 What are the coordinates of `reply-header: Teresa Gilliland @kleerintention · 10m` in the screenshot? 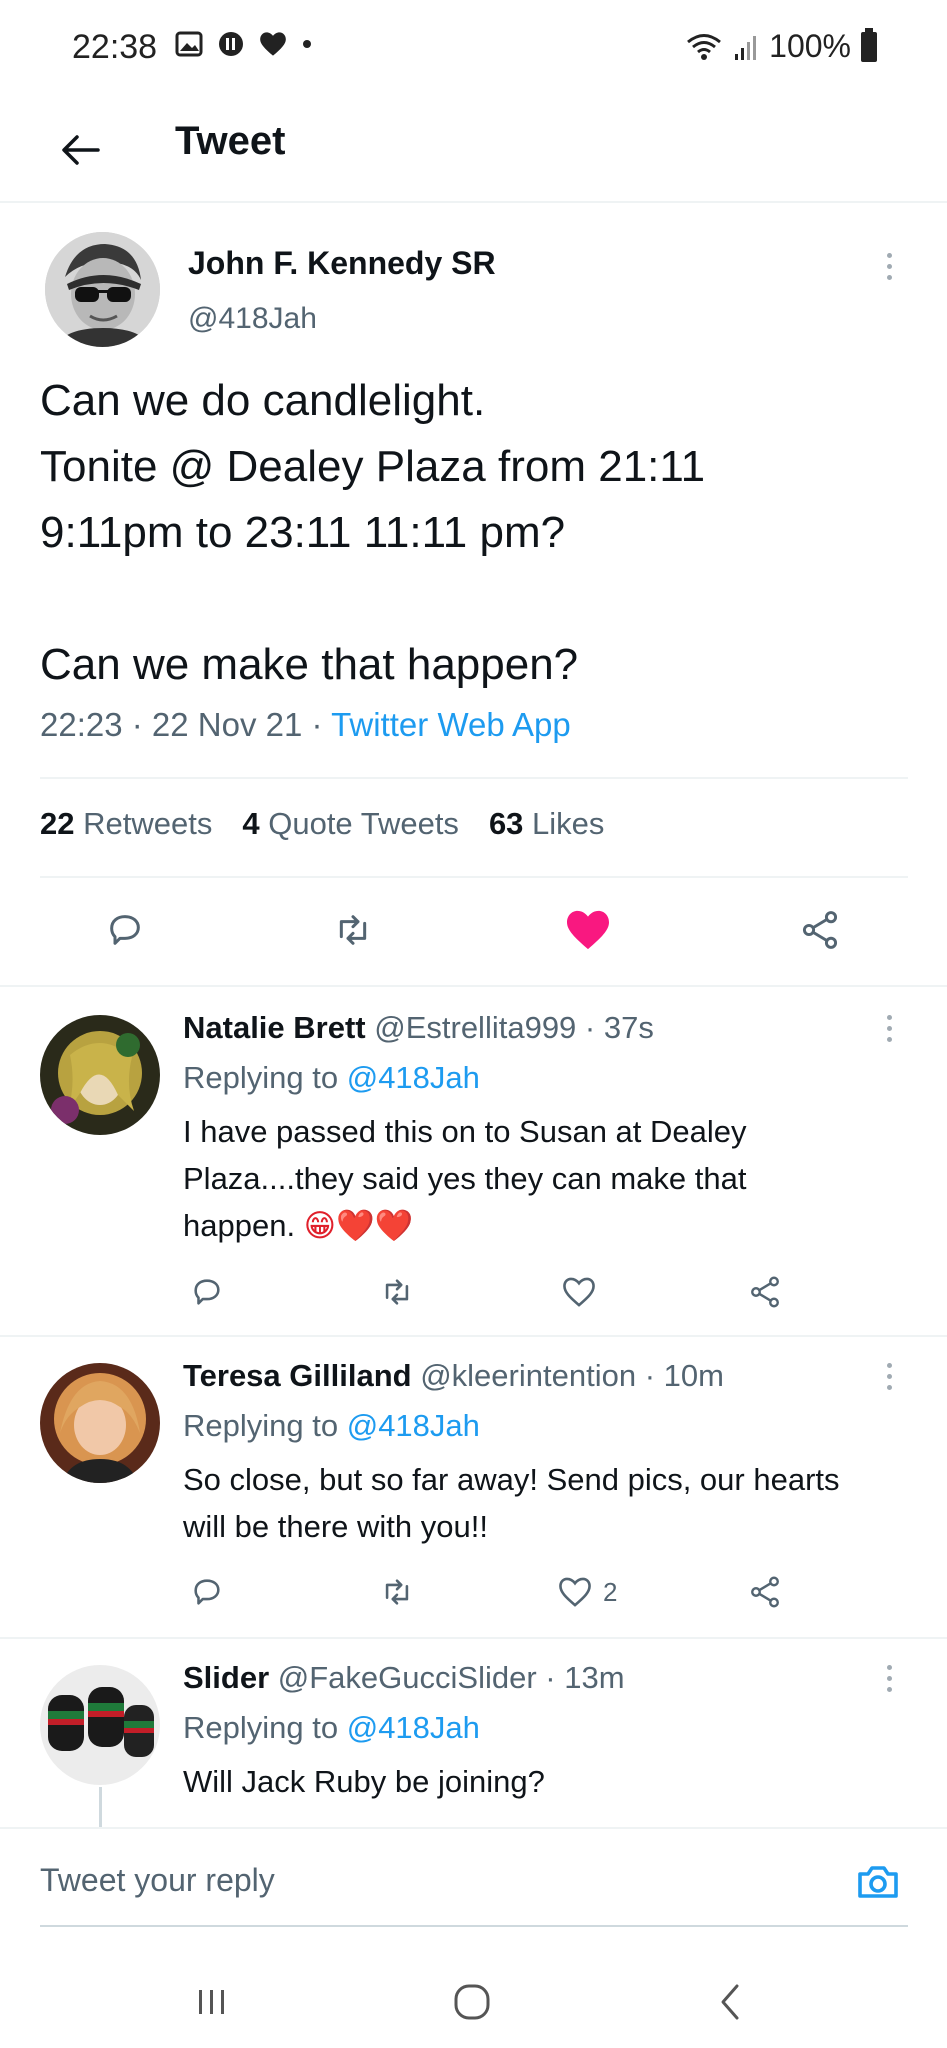 It's located at (453, 1376).